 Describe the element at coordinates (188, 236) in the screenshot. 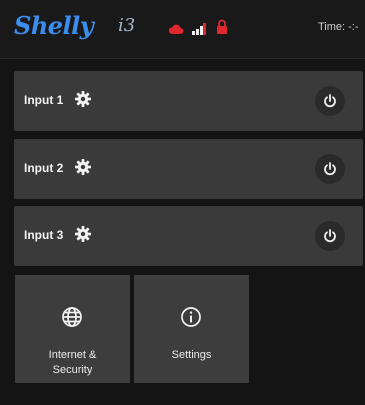

I see `input-row-3: Input 3` at that location.